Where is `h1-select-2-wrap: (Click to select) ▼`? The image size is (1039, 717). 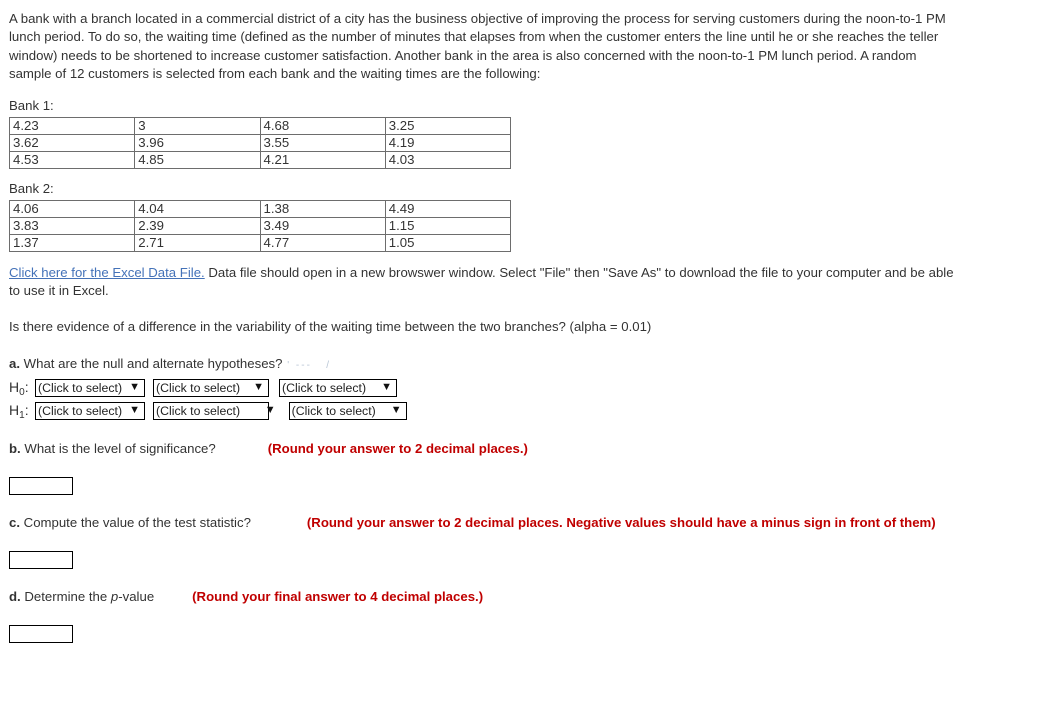 h1-select-2-wrap: (Click to select) ▼ is located at coordinates (217, 411).